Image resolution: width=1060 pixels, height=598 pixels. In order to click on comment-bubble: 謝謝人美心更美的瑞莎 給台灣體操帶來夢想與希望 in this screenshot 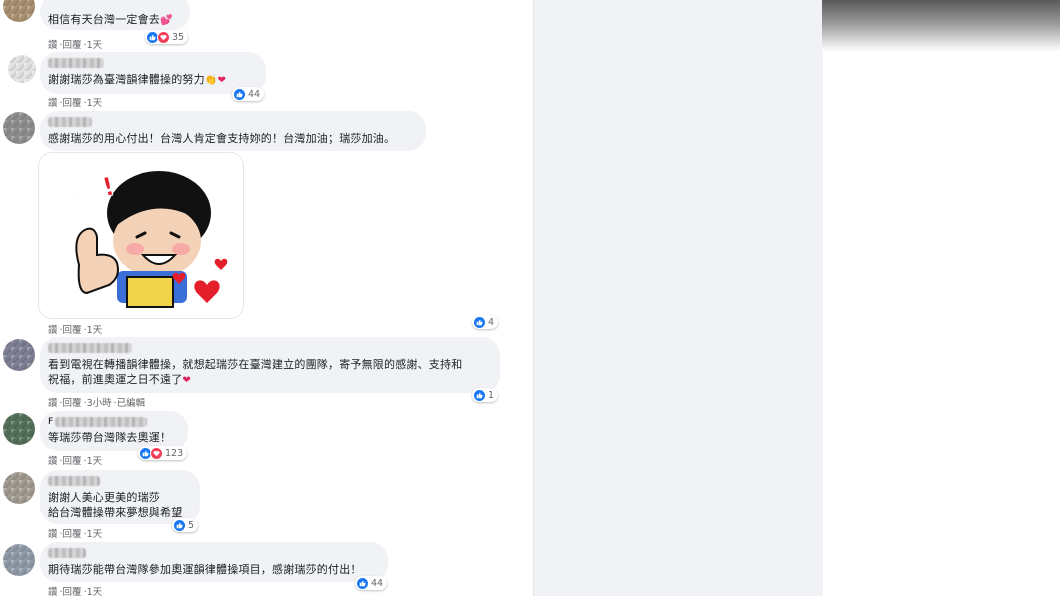, I will do `click(120, 497)`.